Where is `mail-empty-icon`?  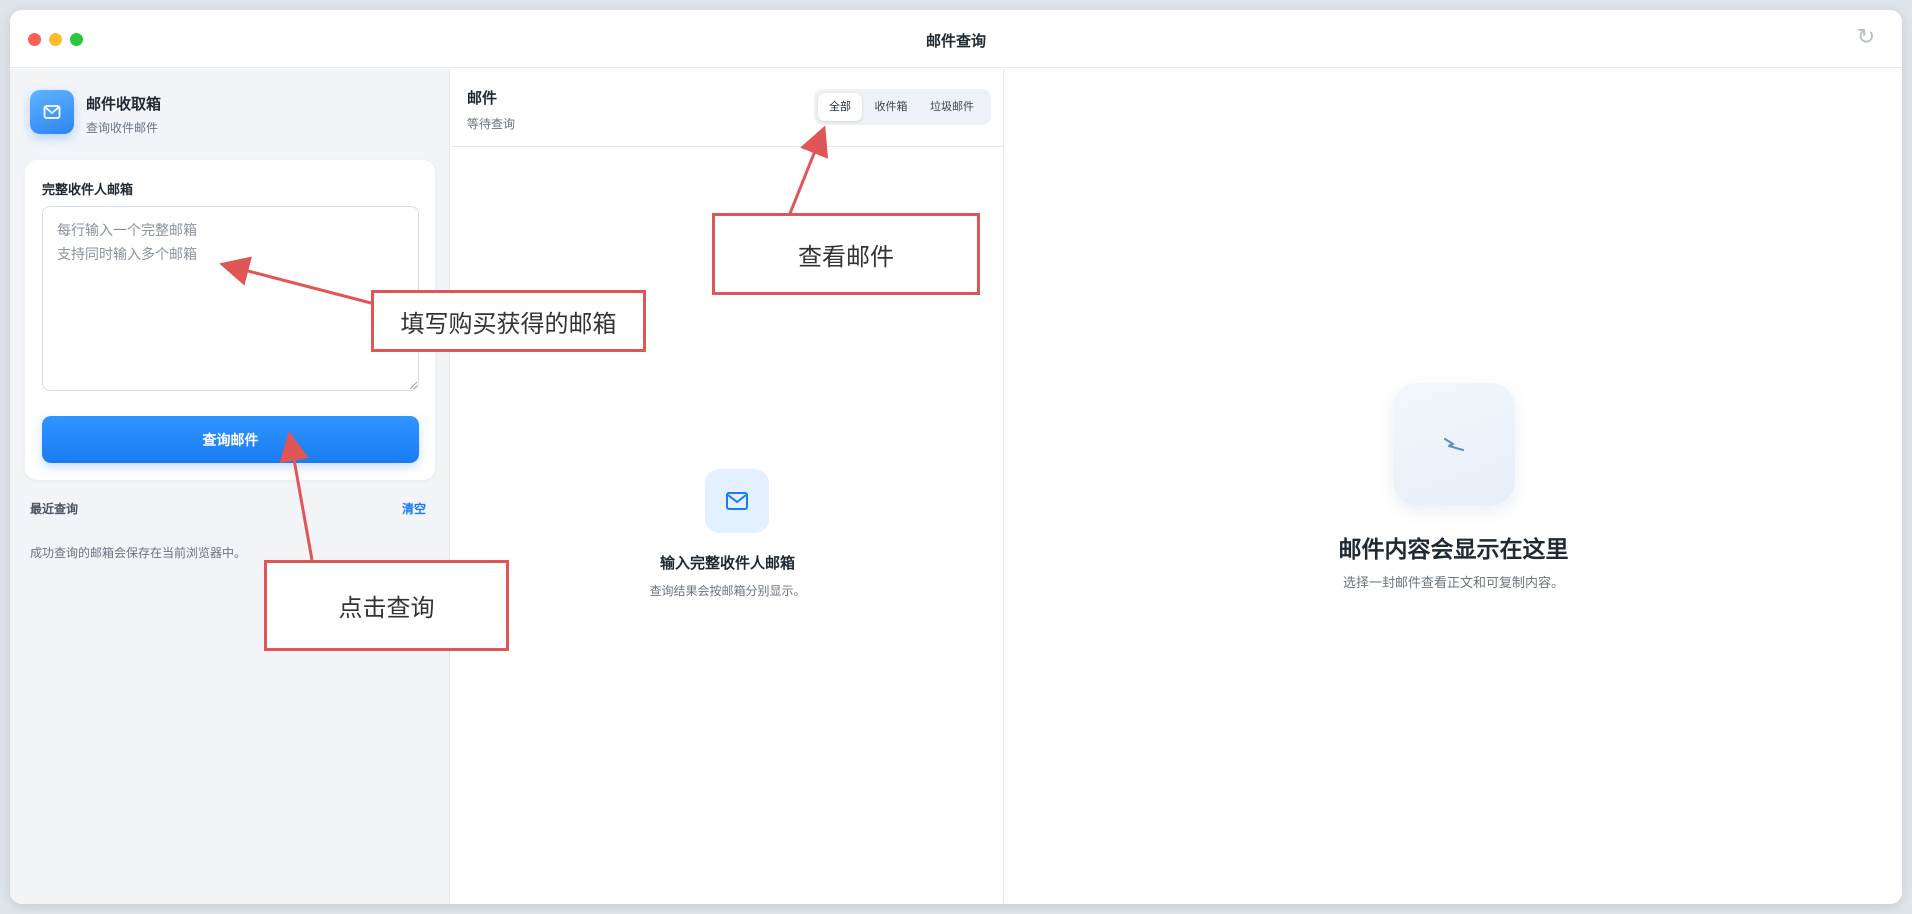 mail-empty-icon is located at coordinates (737, 501).